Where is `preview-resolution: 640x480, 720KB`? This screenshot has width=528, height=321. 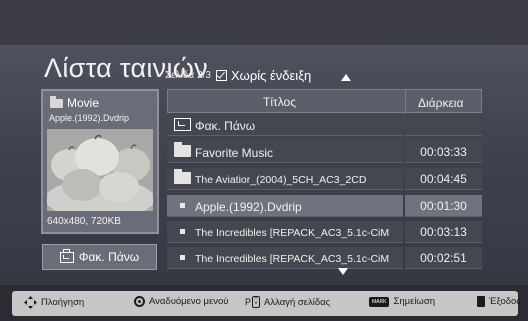 preview-resolution: 640x480, 720KB is located at coordinates (84, 221).